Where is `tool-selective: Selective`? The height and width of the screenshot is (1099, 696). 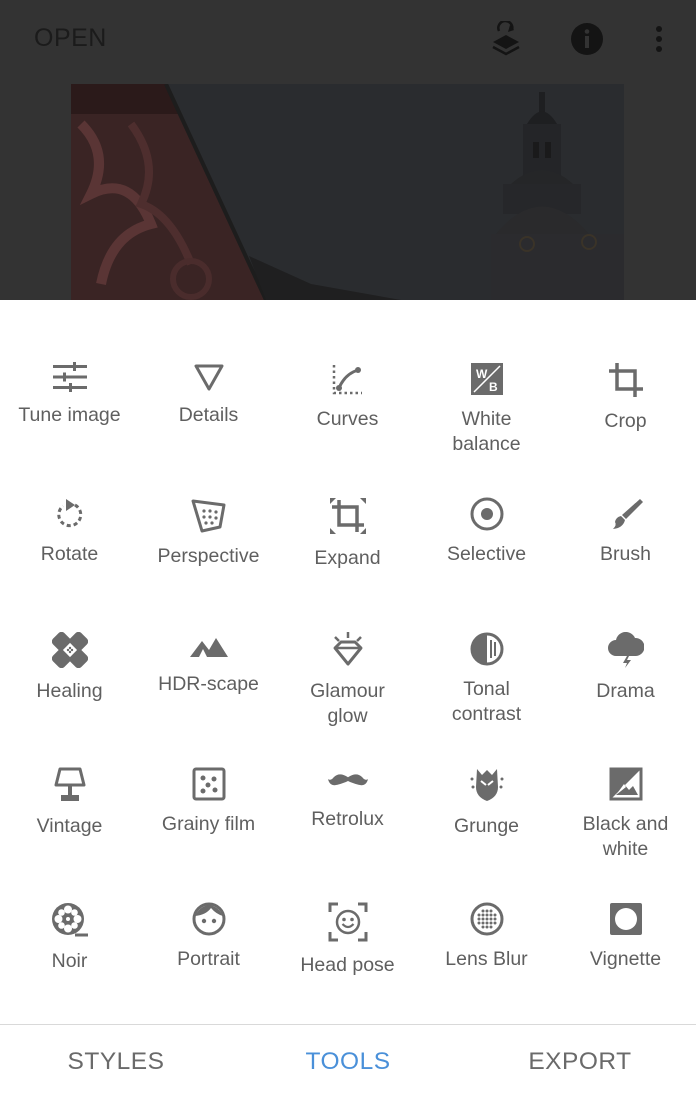
tool-selective: Selective is located at coordinates (486, 500).